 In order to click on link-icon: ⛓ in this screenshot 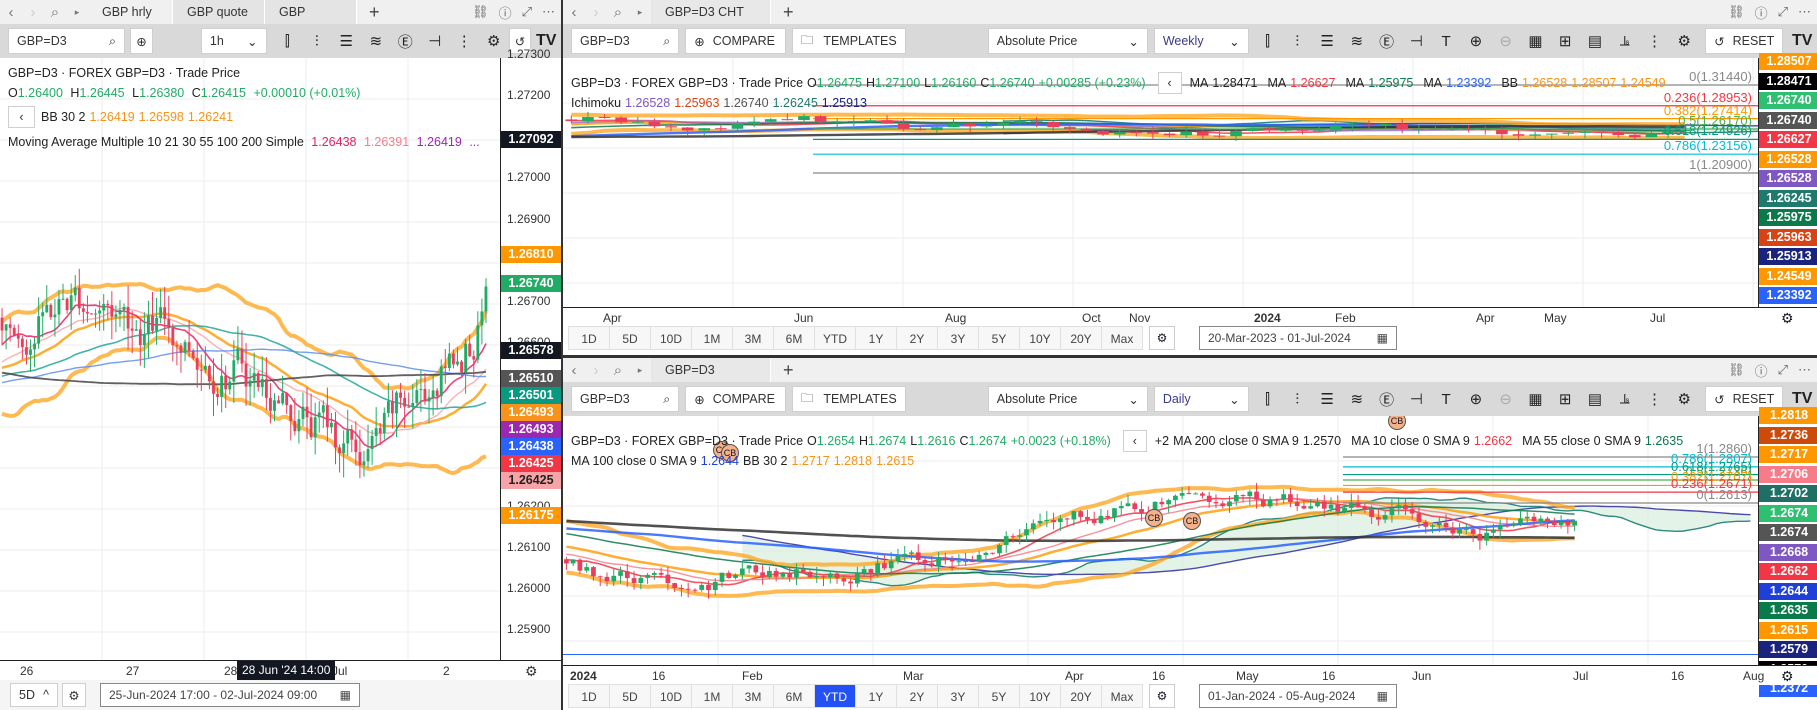, I will do `click(480, 12)`.